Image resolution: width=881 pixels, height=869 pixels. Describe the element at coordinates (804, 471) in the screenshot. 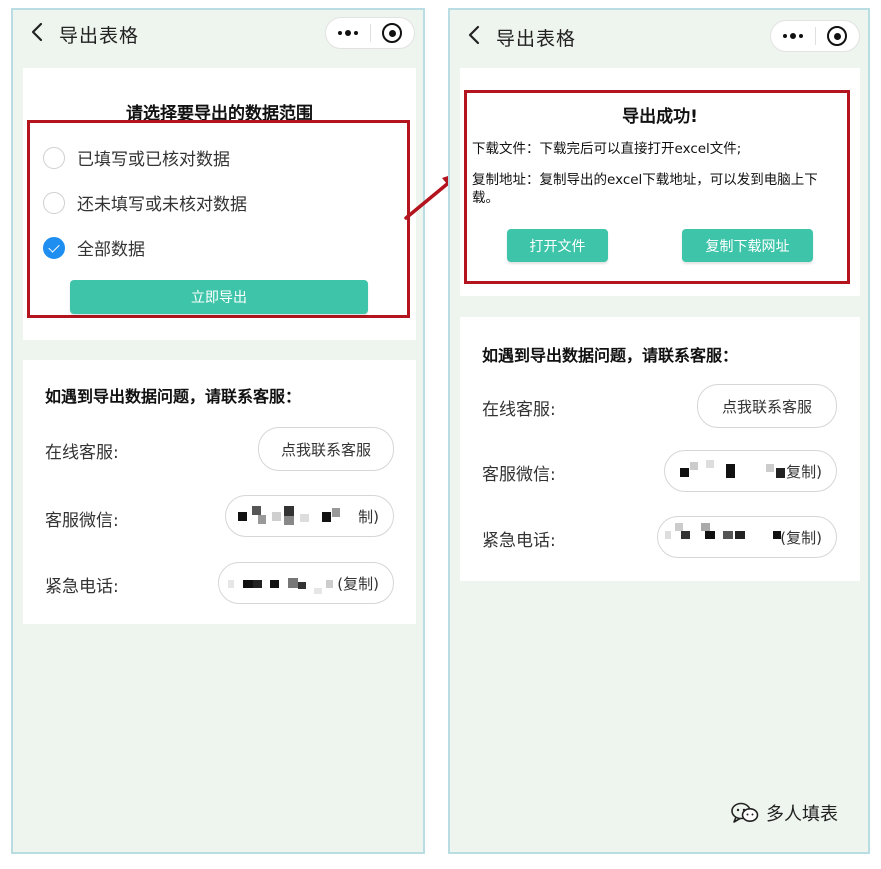

I see `copy-label: 复制)` at that location.